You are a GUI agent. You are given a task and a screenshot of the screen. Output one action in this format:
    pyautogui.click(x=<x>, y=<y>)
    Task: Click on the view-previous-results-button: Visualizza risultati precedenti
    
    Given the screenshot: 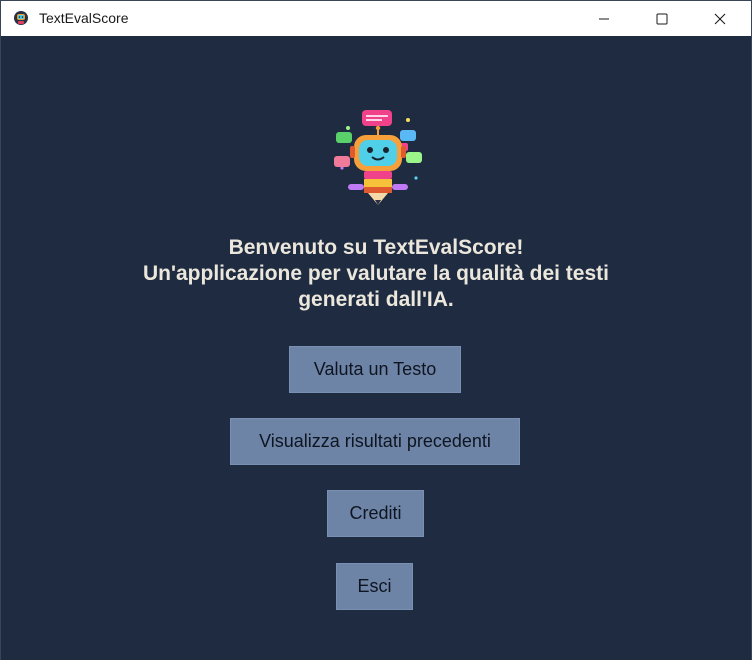 What is the action you would take?
    pyautogui.click(x=375, y=441)
    